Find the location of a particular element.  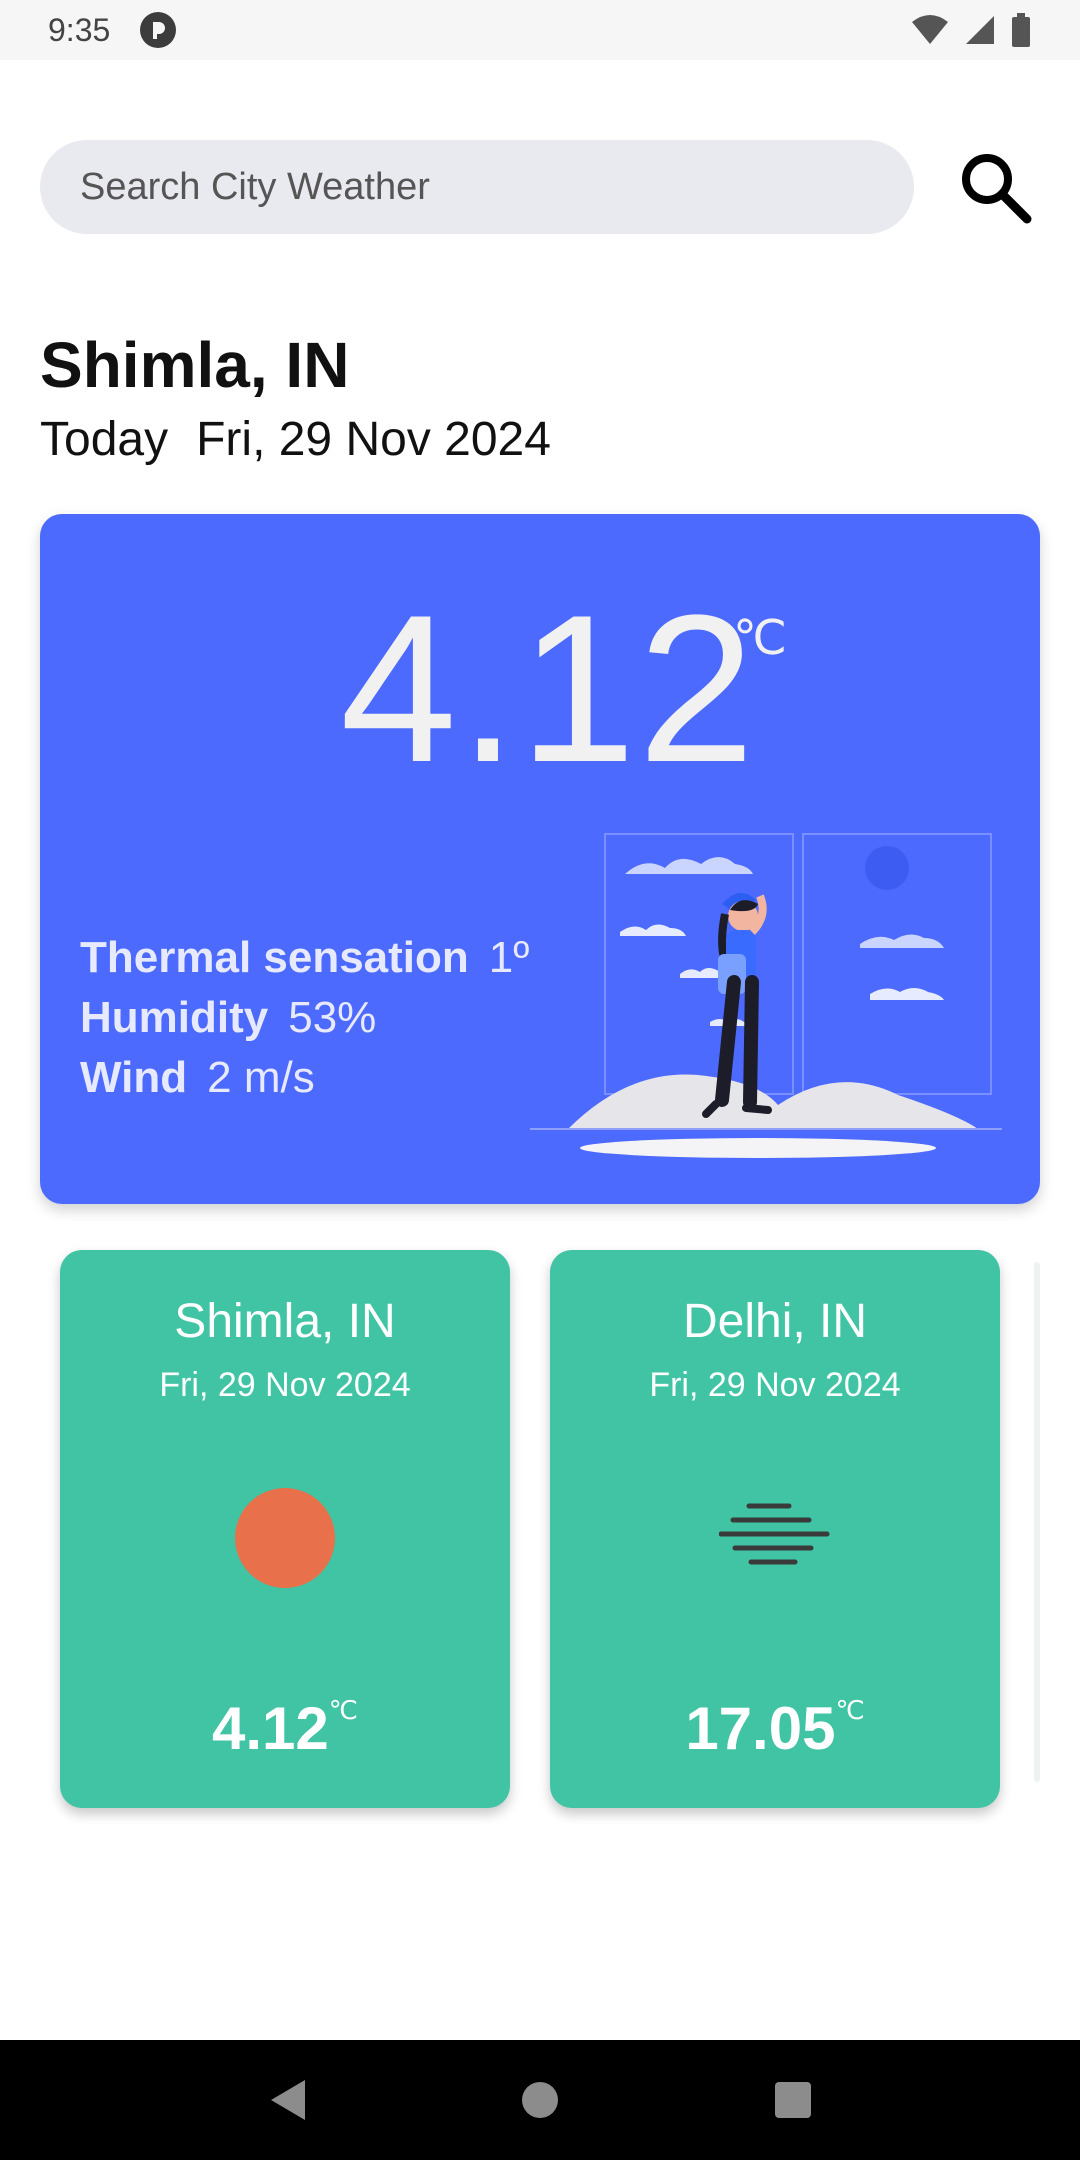

search-icon is located at coordinates (997, 189).